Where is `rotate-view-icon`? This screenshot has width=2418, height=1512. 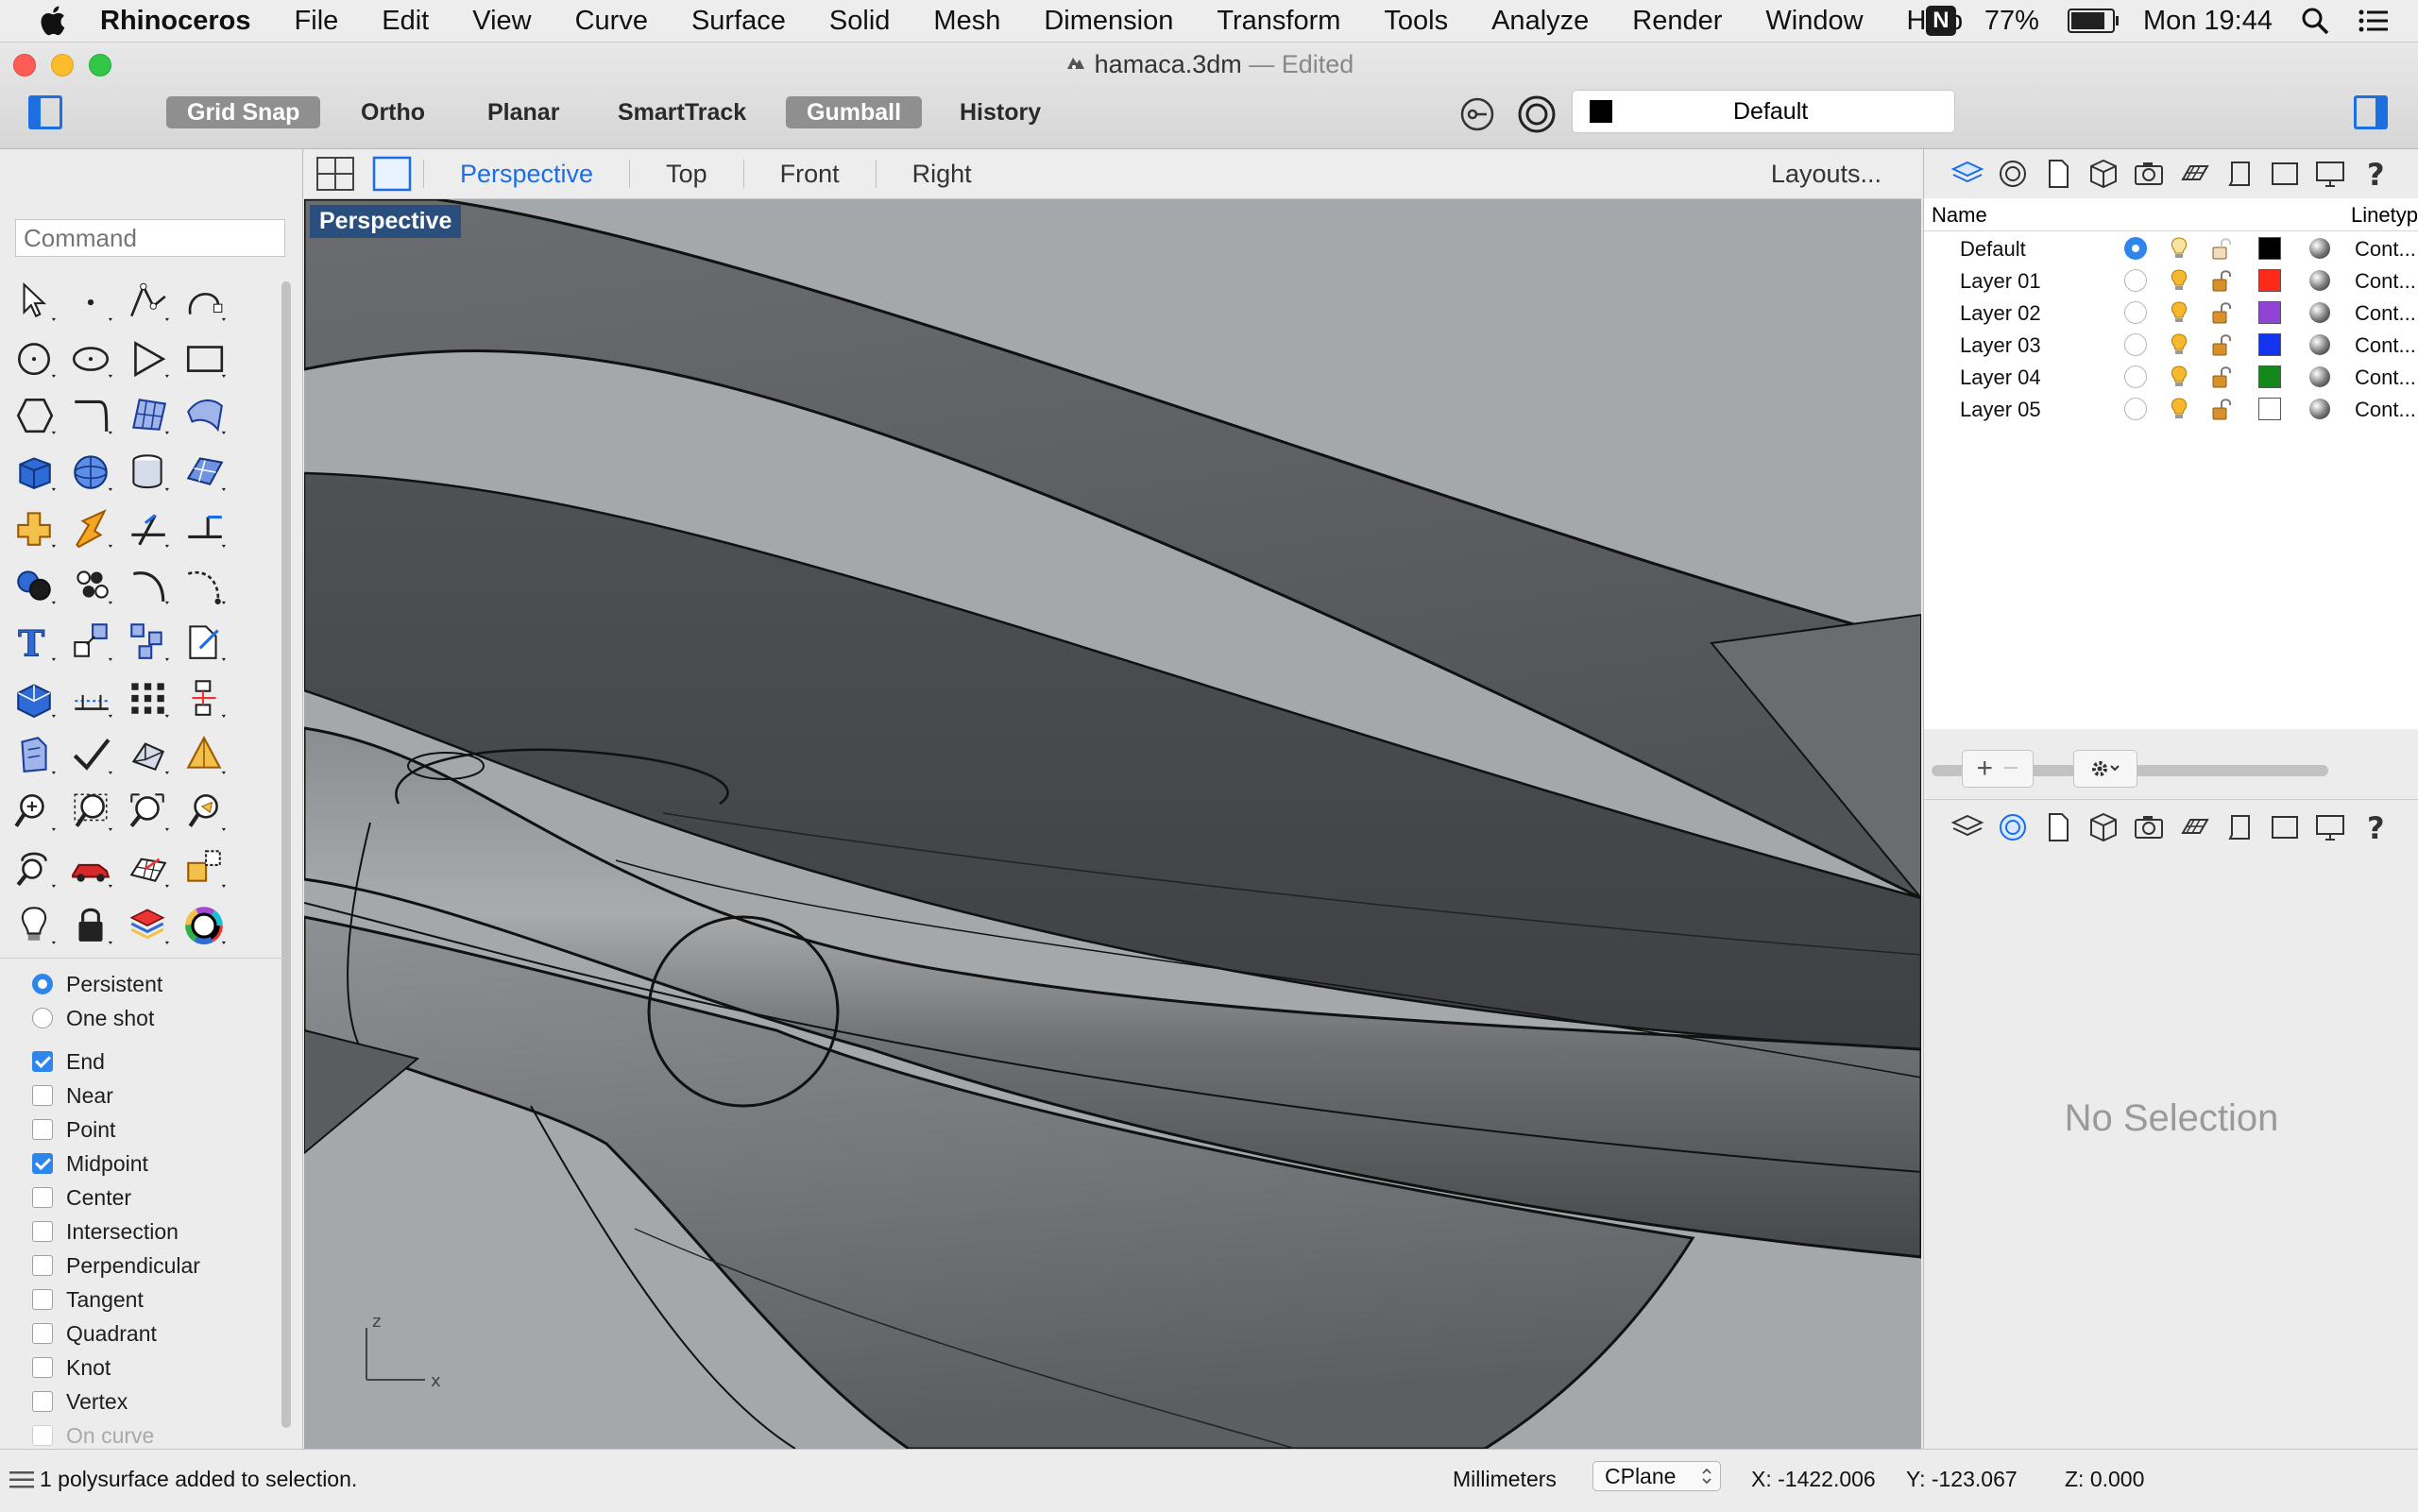 rotate-view-icon is located at coordinates (34, 867).